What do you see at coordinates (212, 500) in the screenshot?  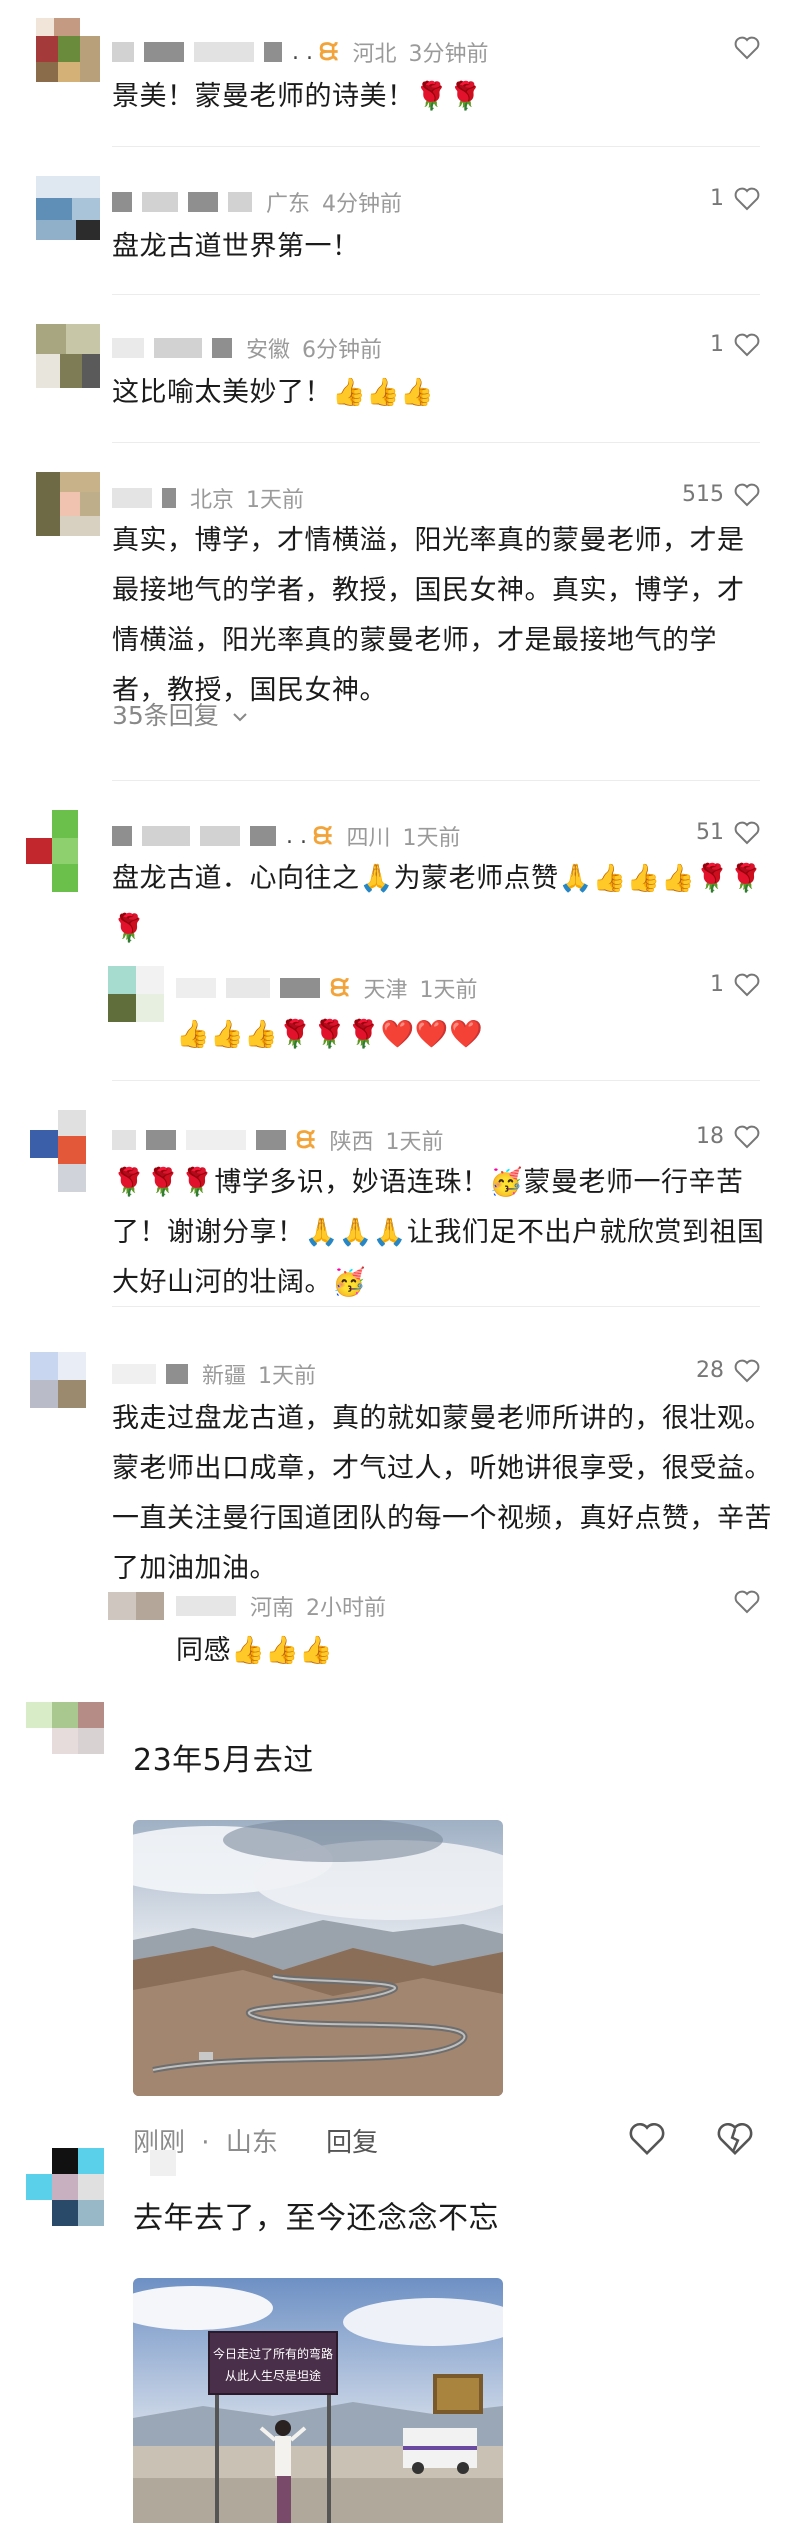 I see `comment-location: 北京` at bounding box center [212, 500].